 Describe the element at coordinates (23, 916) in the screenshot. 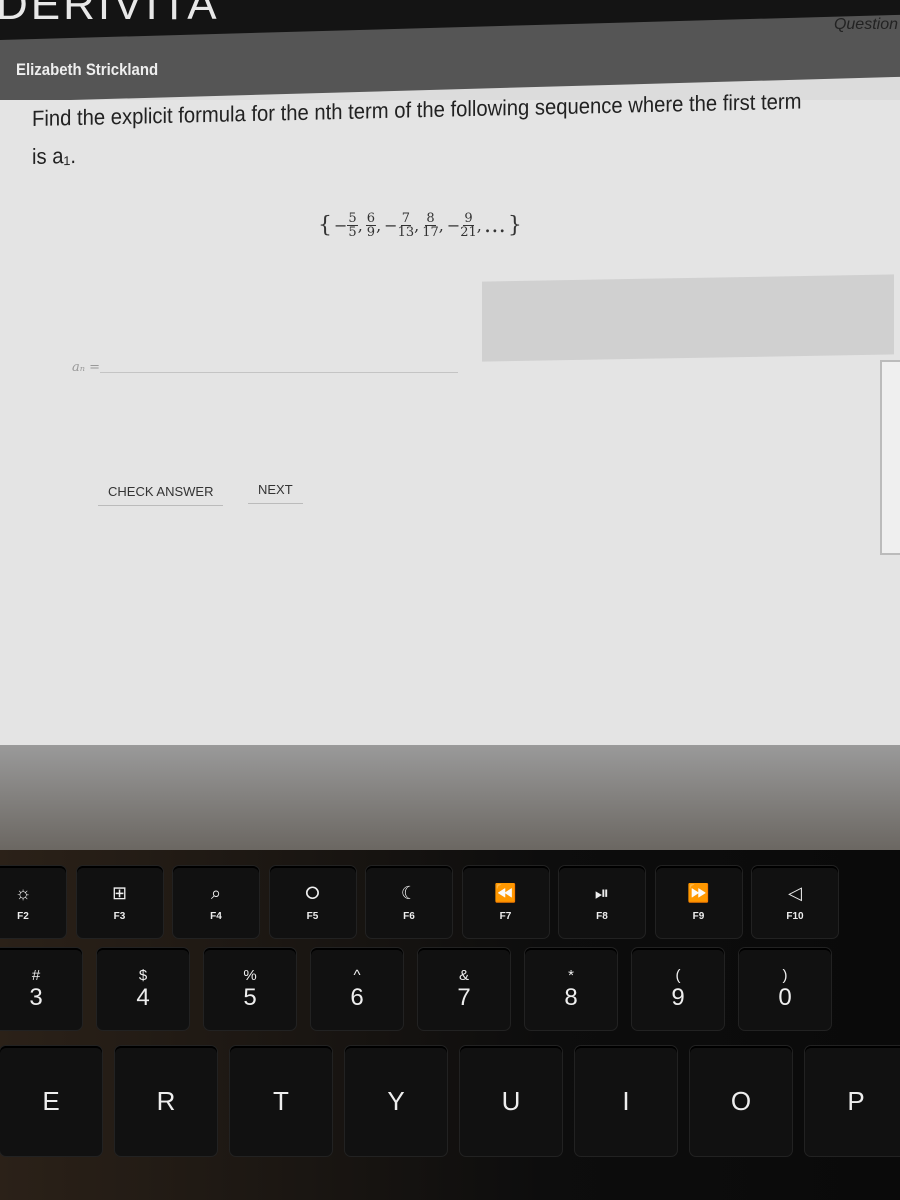

I see `key-label: F2` at that location.